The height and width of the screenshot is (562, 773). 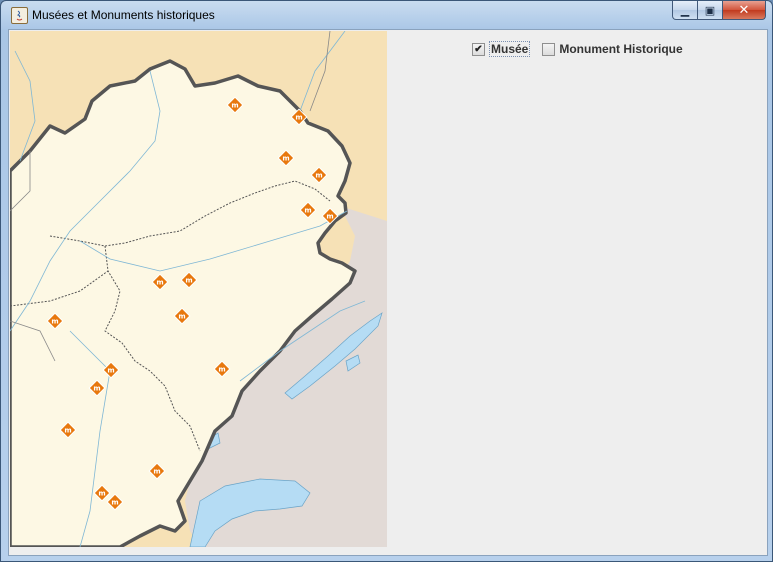 I want to click on checkmark-icon: ✔, so click(x=478, y=49).